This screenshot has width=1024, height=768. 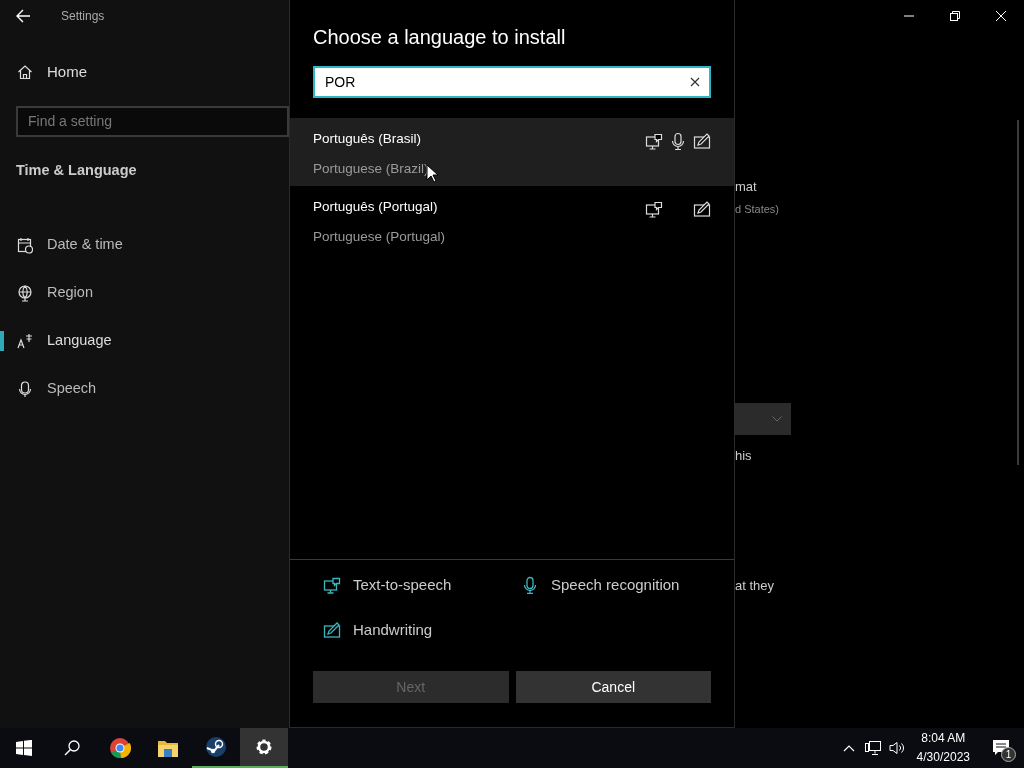 I want to click on windows-icon, so click(x=24, y=748).